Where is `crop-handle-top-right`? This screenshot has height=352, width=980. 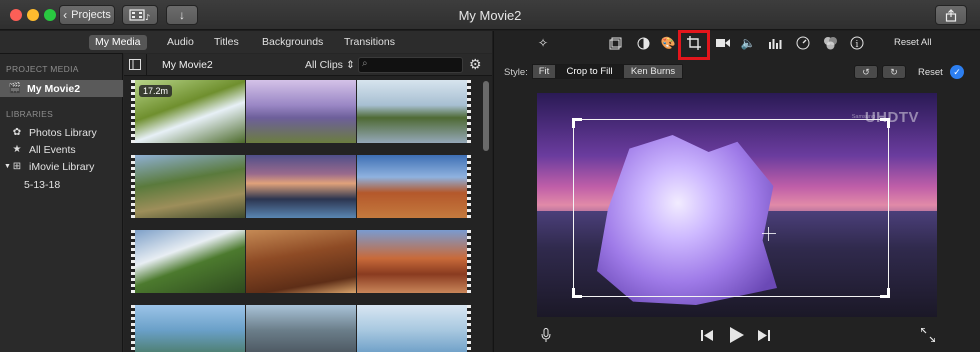
crop-handle-top-right is located at coordinates (885, 123).